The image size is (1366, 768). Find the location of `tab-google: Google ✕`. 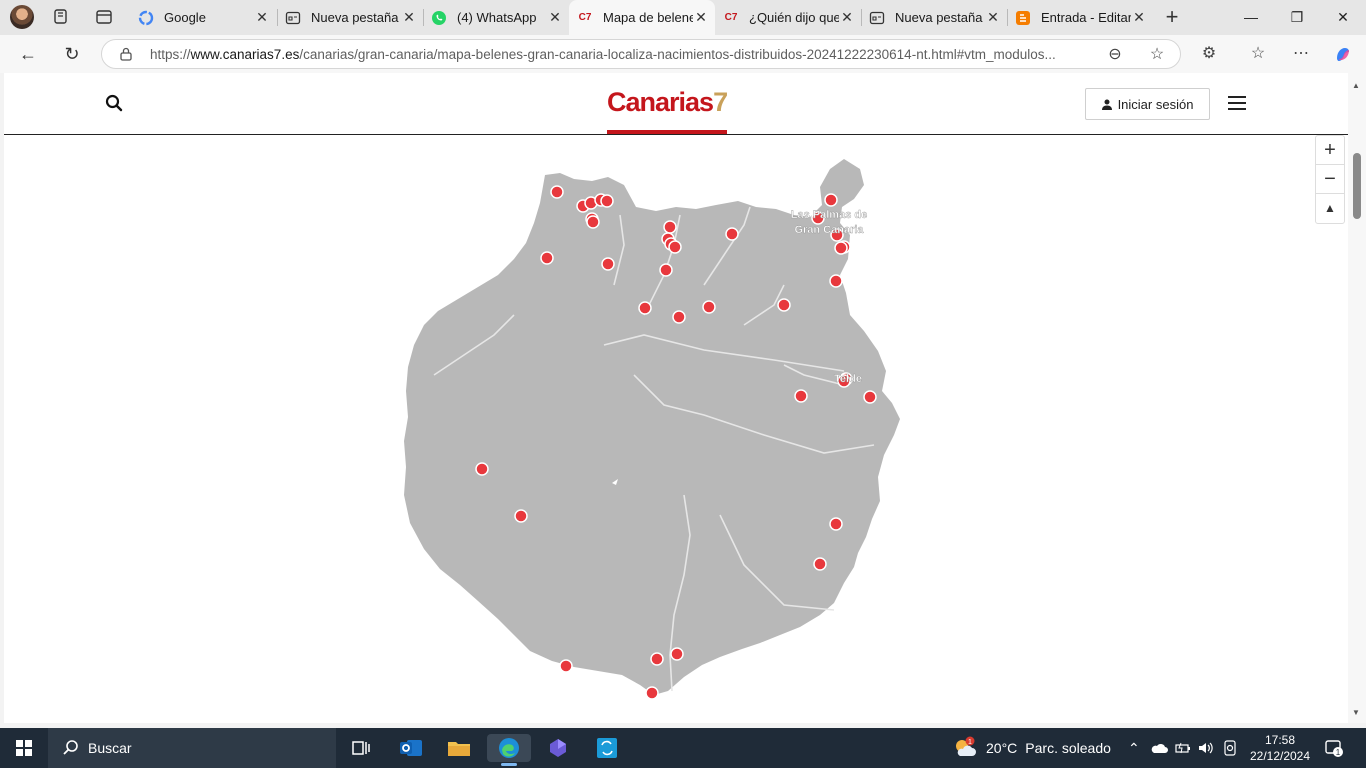

tab-google: Google ✕ is located at coordinates (203, 17).